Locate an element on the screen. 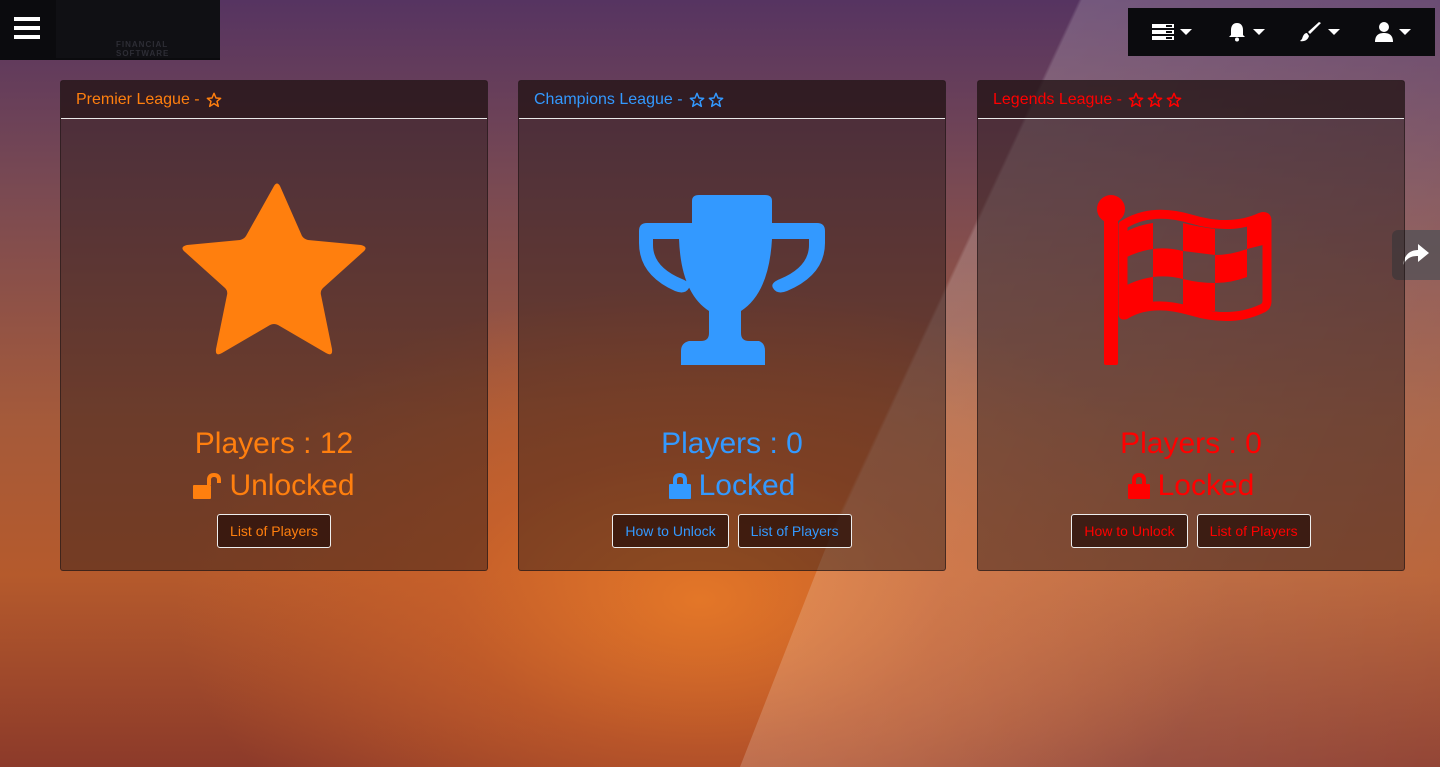 The height and width of the screenshot is (767, 1440). trophy-icon is located at coordinates (732, 280).